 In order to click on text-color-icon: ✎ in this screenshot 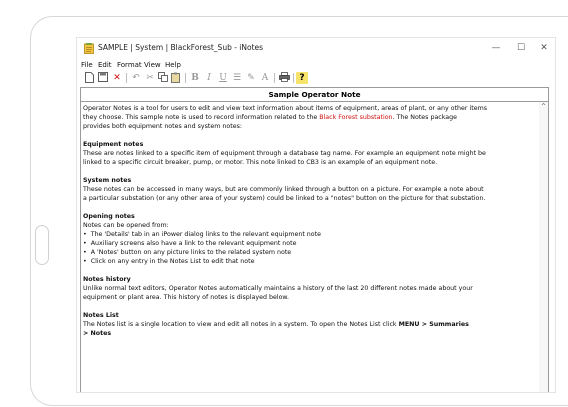, I will do `click(251, 78)`.